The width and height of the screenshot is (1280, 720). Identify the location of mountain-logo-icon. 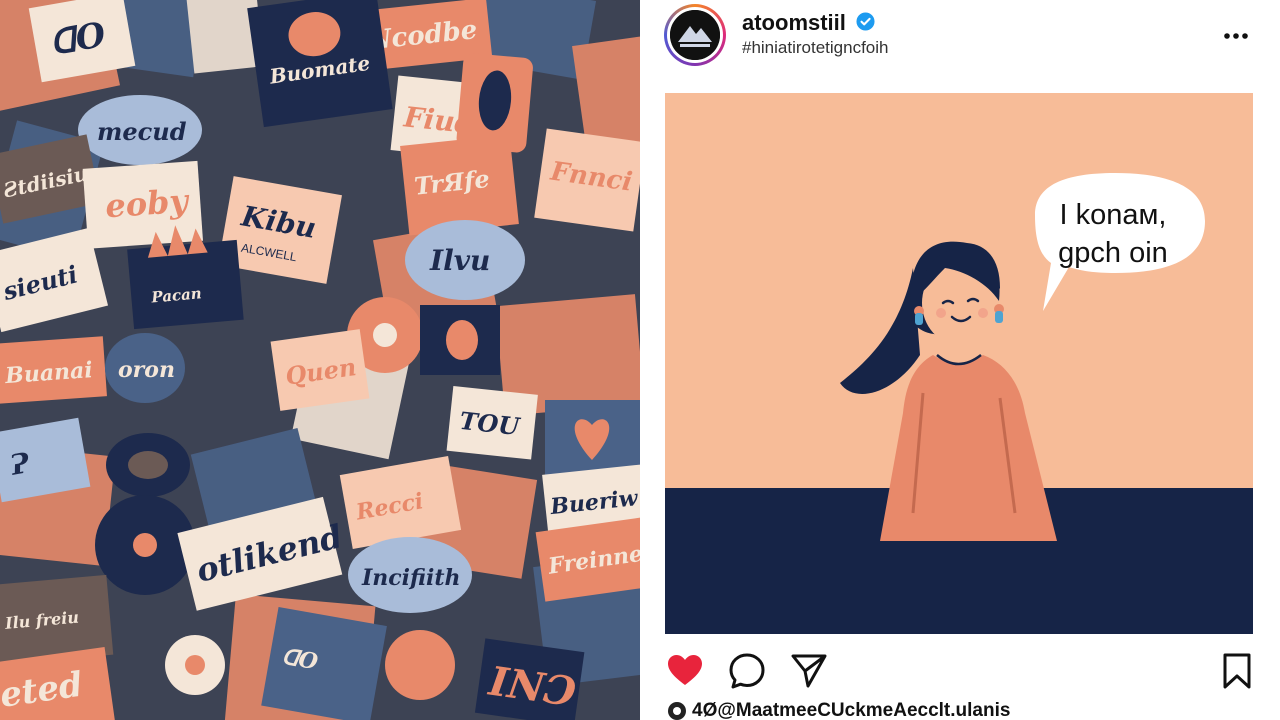
(695, 35).